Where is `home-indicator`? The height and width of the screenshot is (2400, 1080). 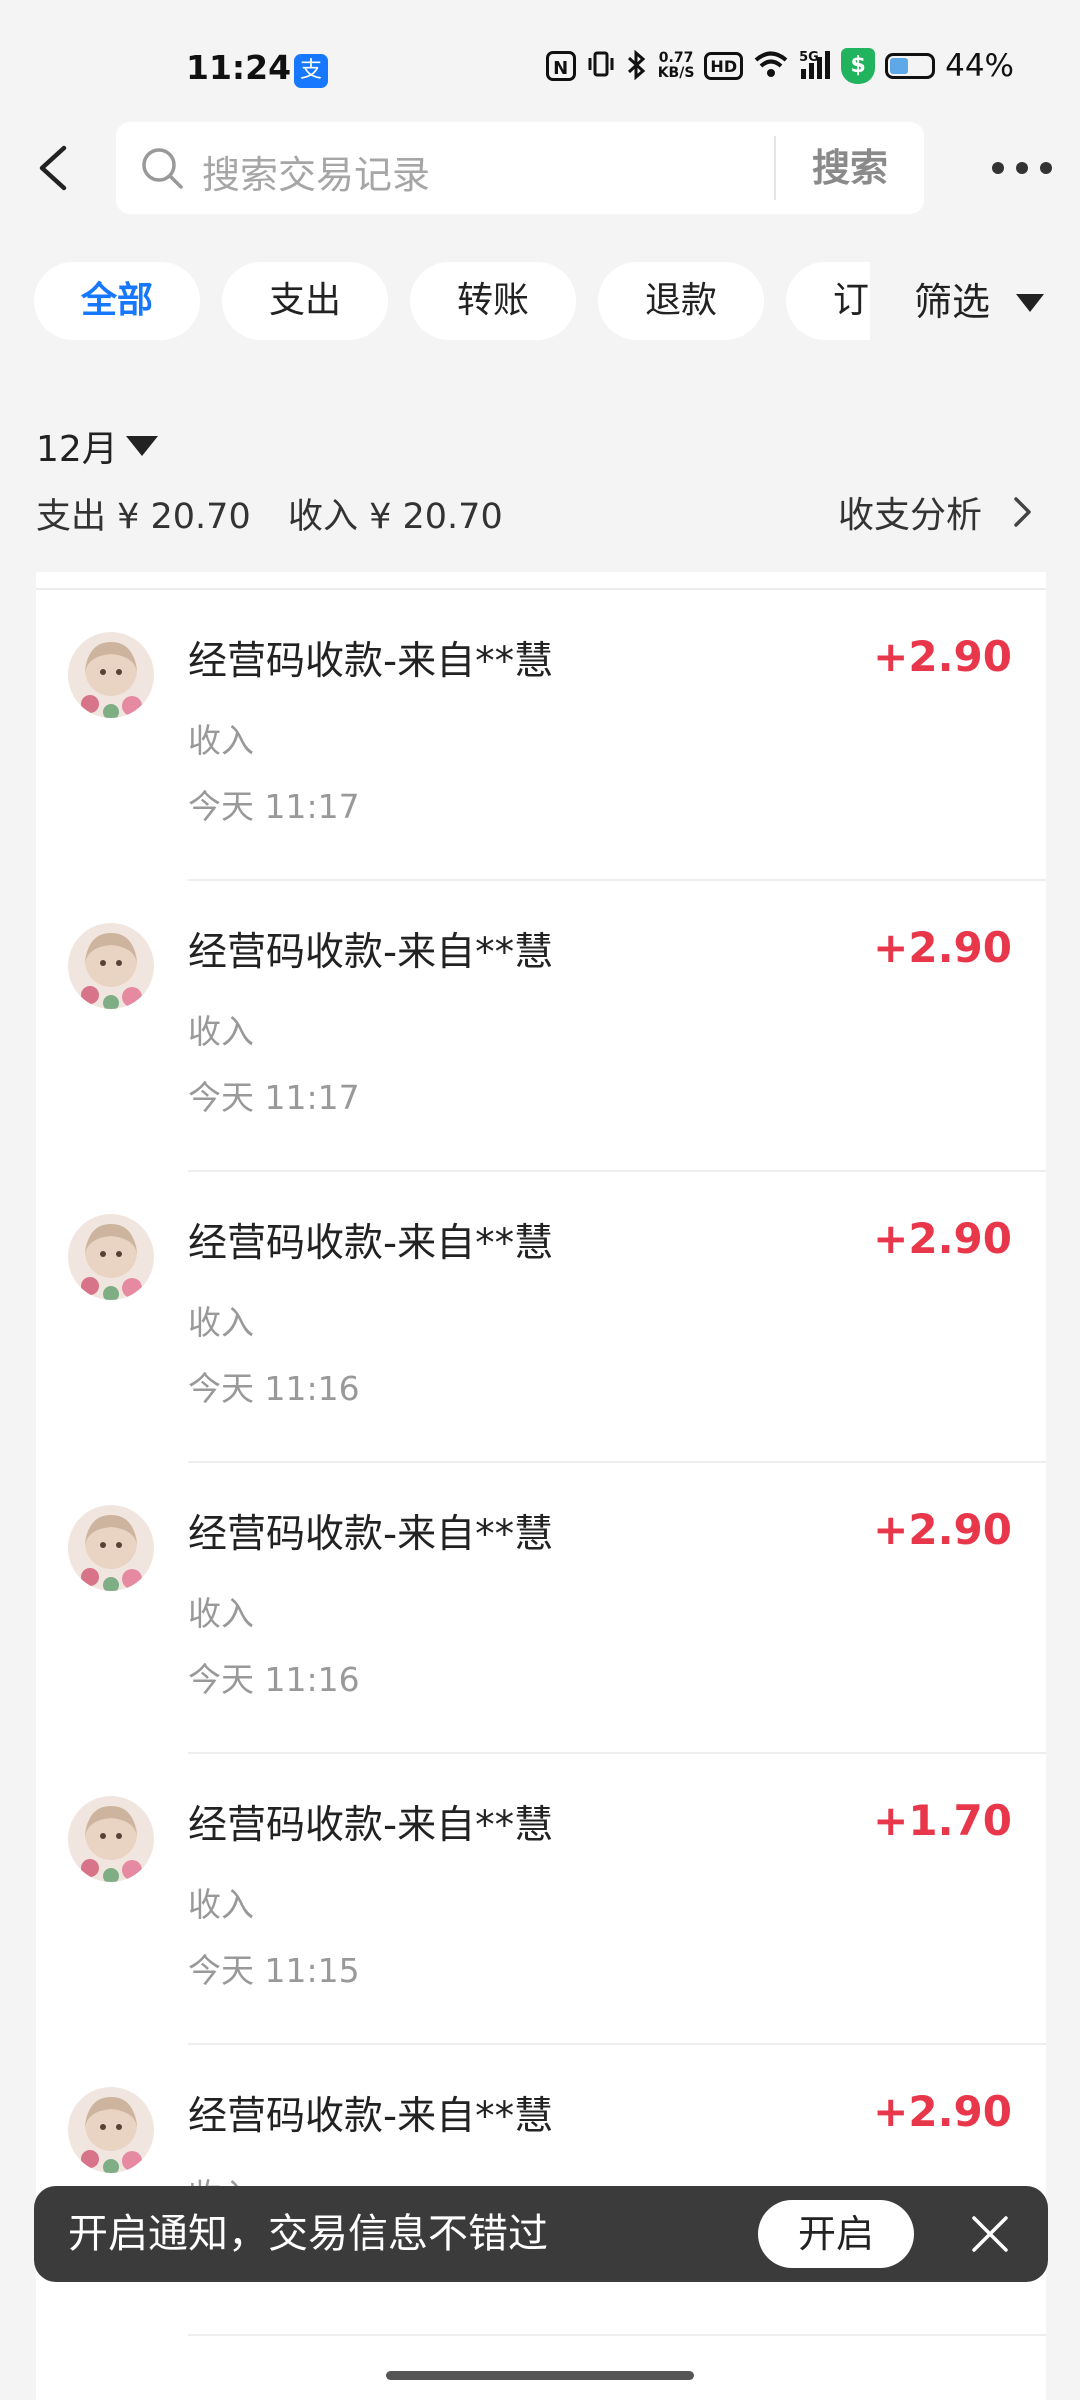 home-indicator is located at coordinates (540, 2375).